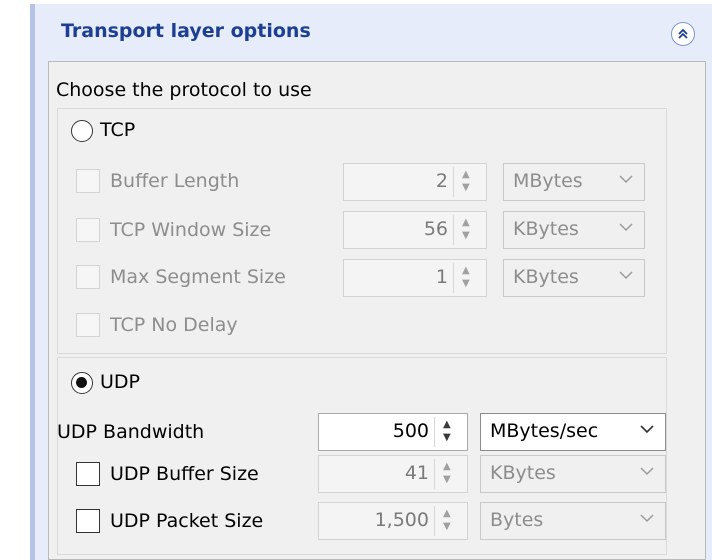  I want to click on buffer-length-unit-combo: MBytes, so click(574, 182).